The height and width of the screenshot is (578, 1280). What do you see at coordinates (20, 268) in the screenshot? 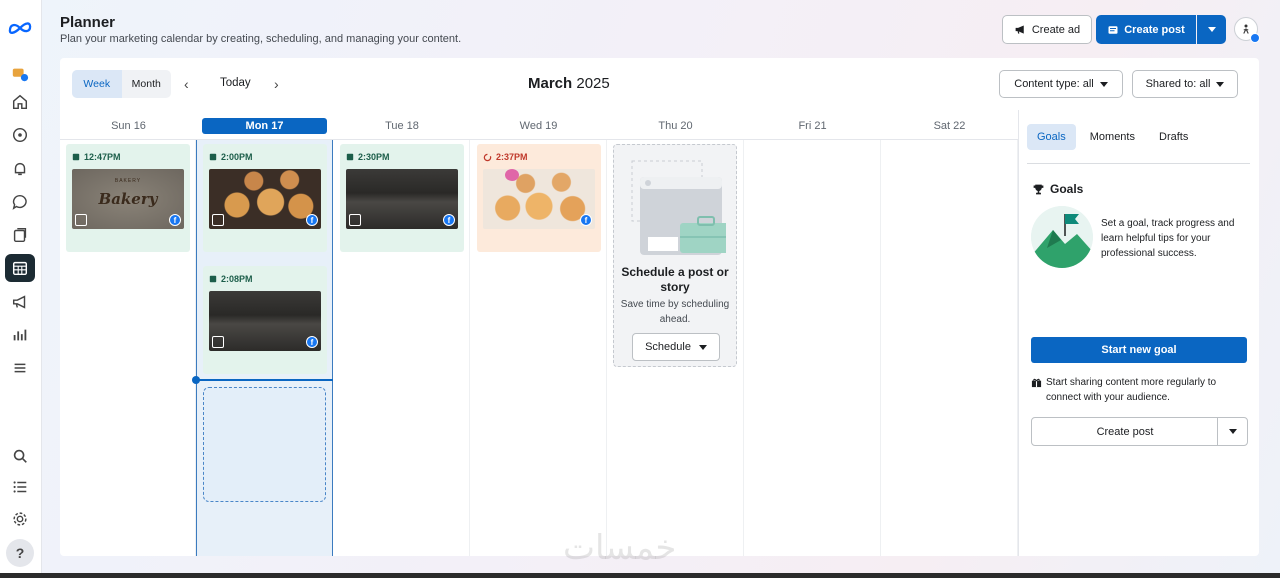
I see `planner-icon` at bounding box center [20, 268].